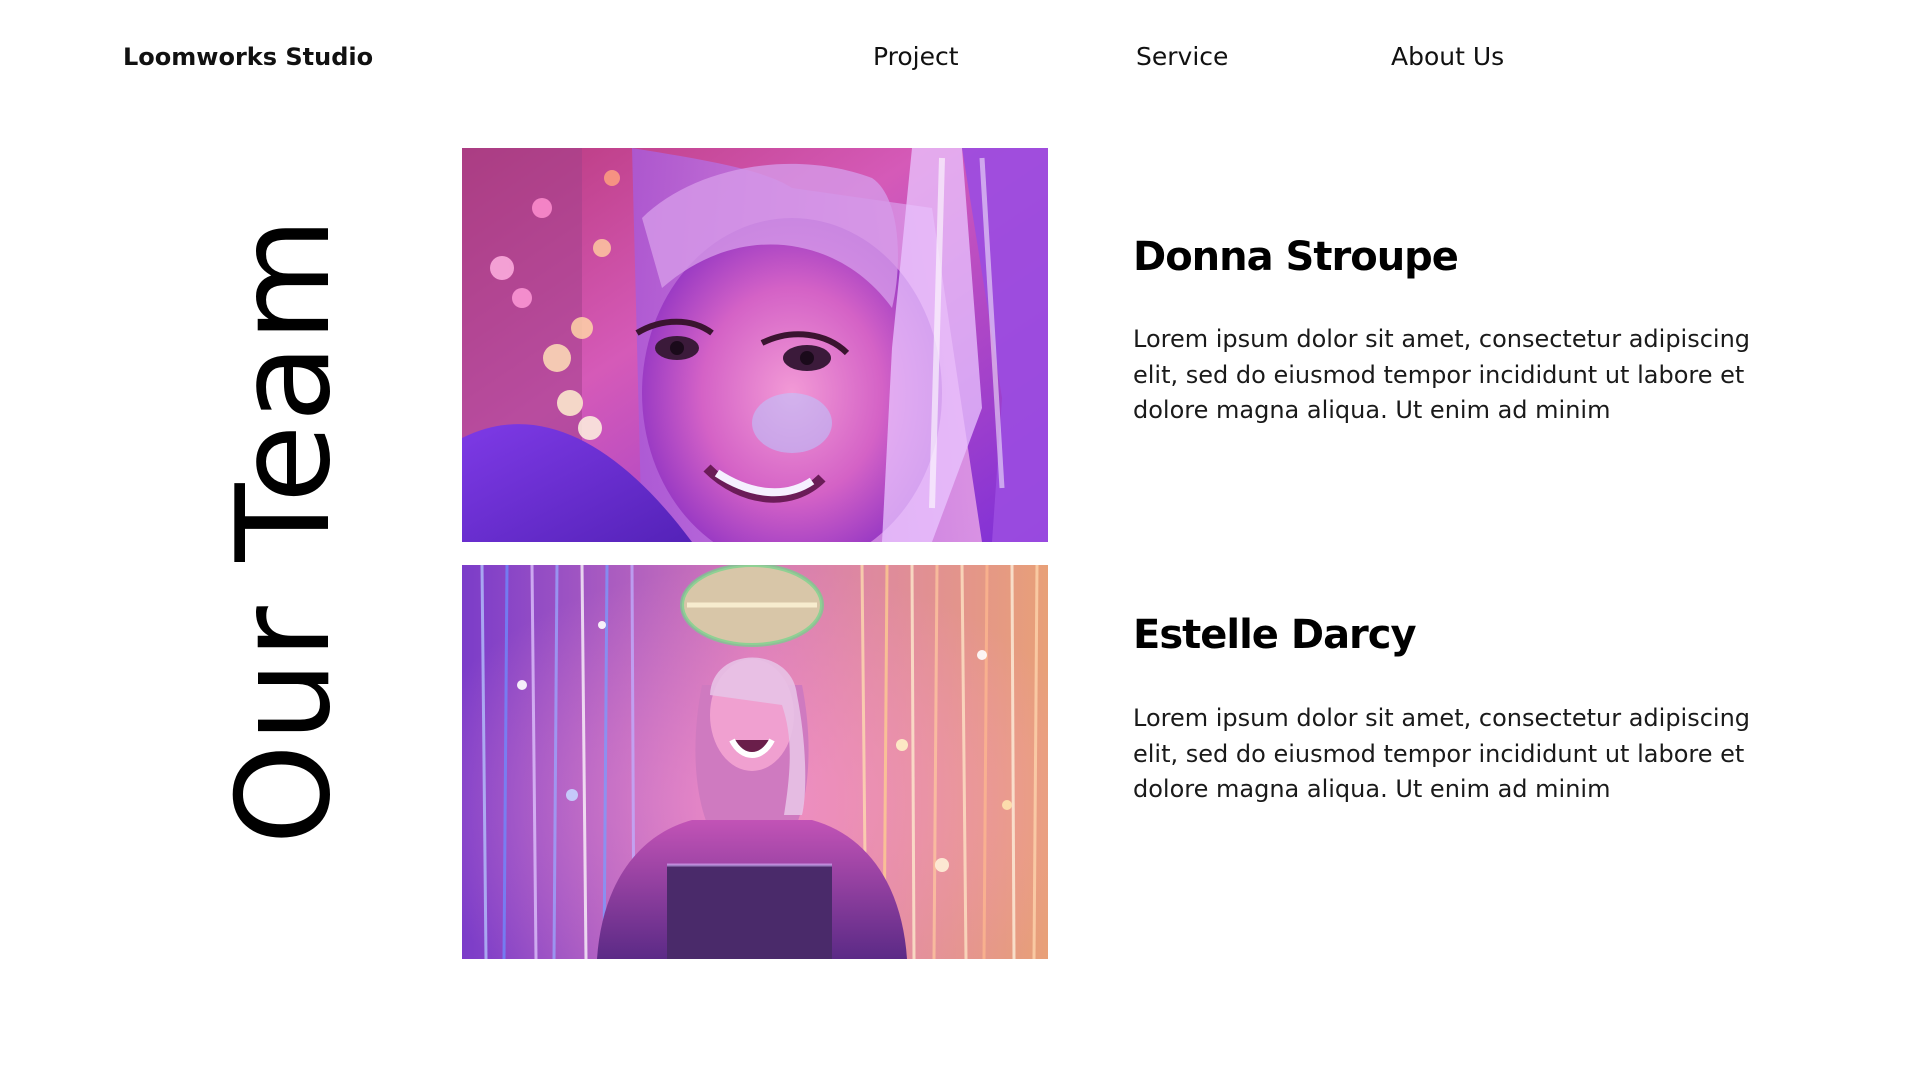  I want to click on member-name-donna: Donna Stroupe, so click(1296, 257).